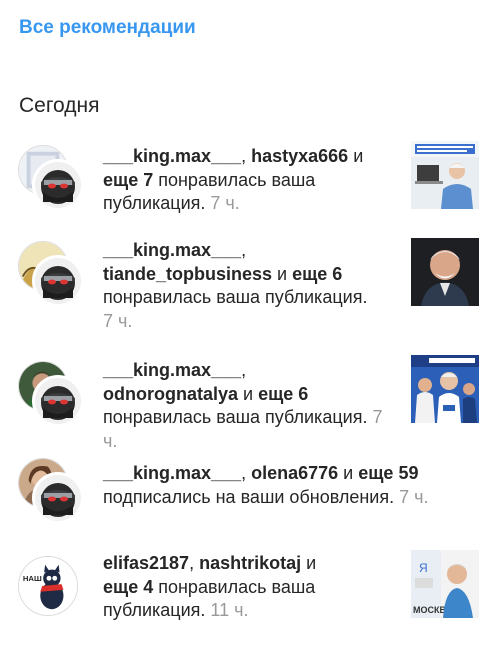 The image size is (495, 646). I want to click on photo-sports-fans-icon, so click(445, 389).